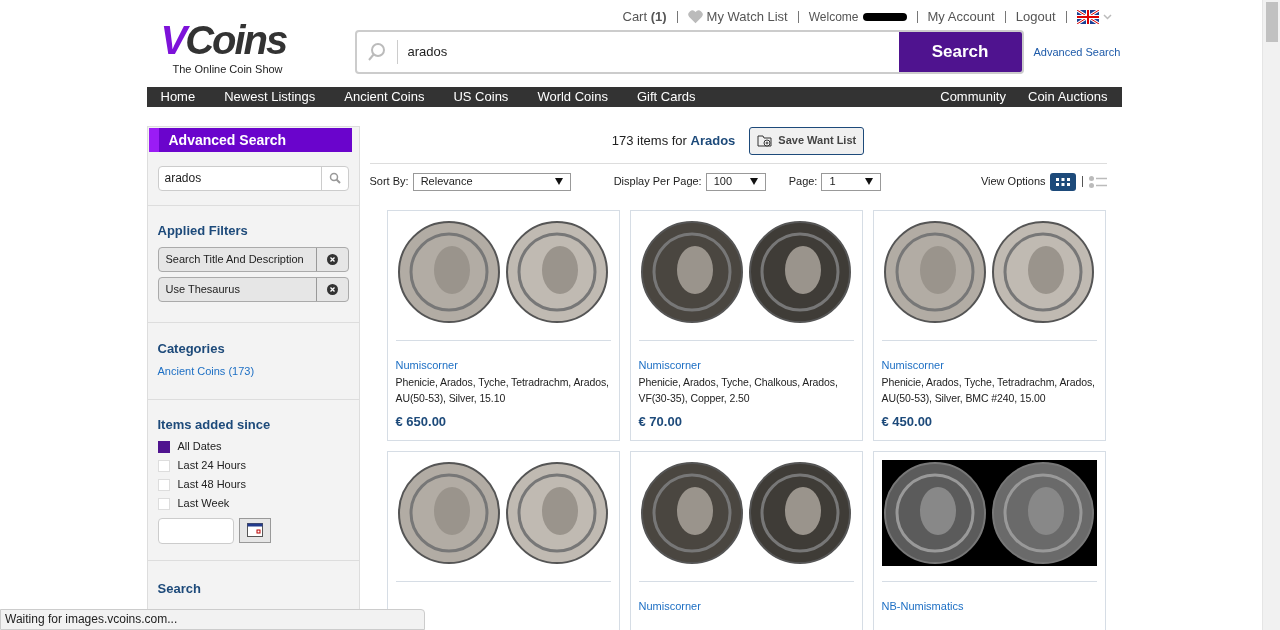  Describe the element at coordinates (389, 182) in the screenshot. I see `sort-label: Sort By:` at that location.